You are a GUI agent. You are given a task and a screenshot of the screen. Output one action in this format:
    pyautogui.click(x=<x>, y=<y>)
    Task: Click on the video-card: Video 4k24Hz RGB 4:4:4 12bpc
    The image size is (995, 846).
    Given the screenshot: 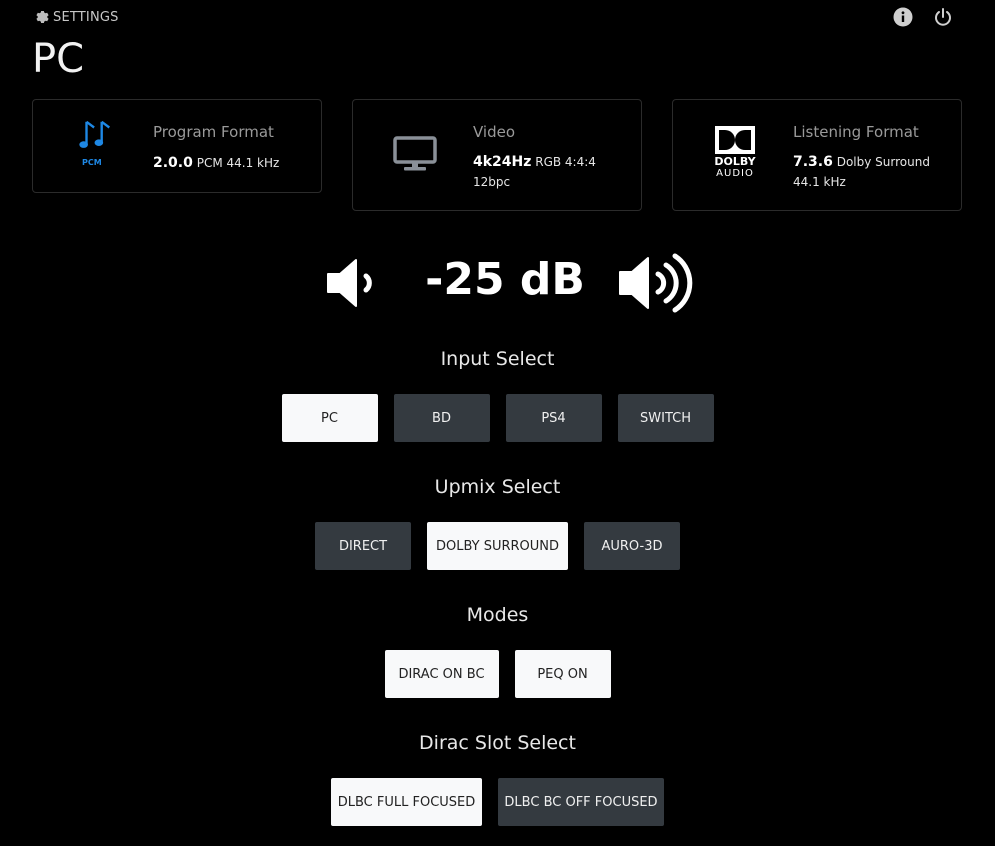 What is the action you would take?
    pyautogui.click(x=497, y=155)
    